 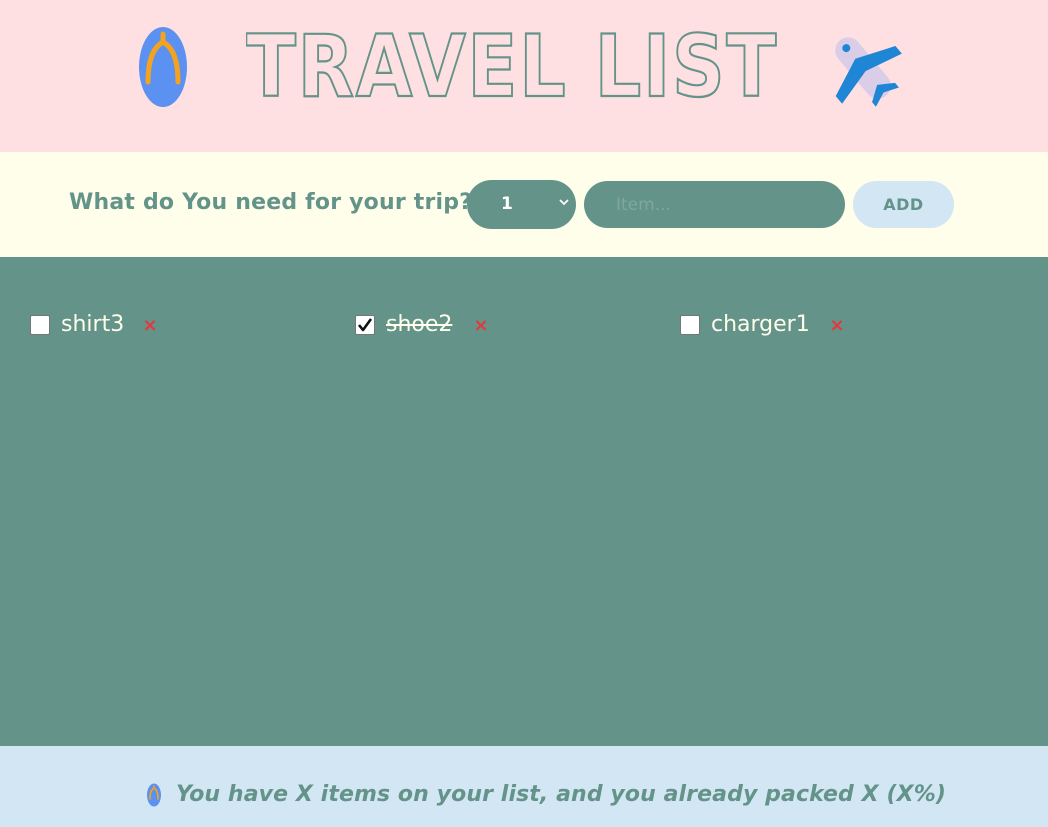 What do you see at coordinates (521, 204) in the screenshot?
I see `quantity-select: 1` at bounding box center [521, 204].